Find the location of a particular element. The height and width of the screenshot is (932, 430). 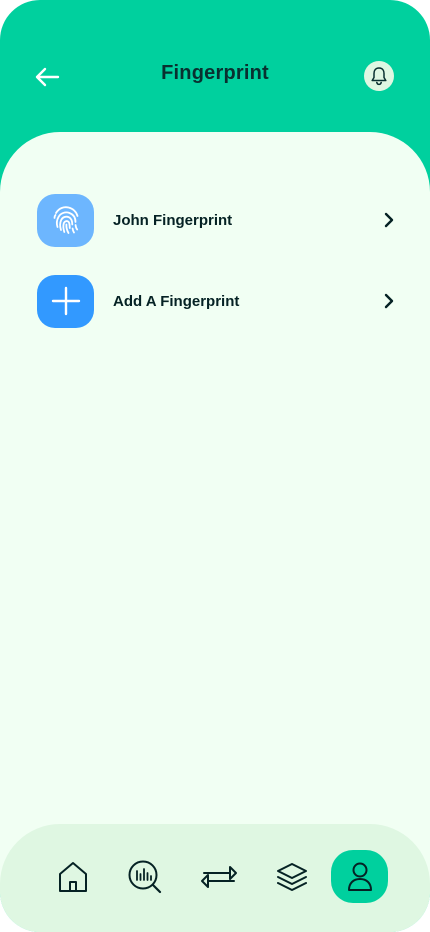

transactions-icon is located at coordinates (218, 876).